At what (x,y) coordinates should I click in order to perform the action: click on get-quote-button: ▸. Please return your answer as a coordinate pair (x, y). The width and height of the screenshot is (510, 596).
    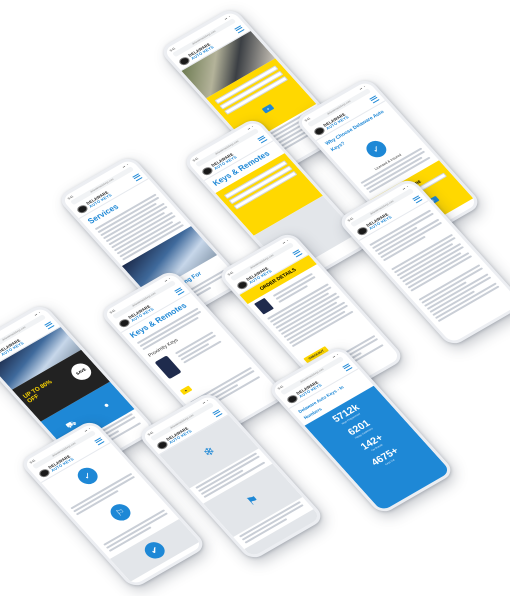
    Looking at the image, I should click on (268, 109).